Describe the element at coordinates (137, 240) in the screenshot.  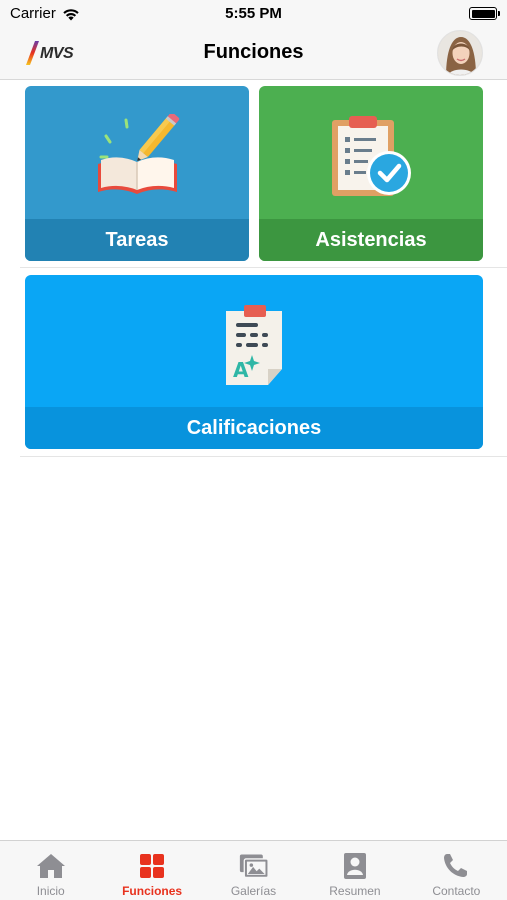
I see `tareas-label: Tareas` at that location.